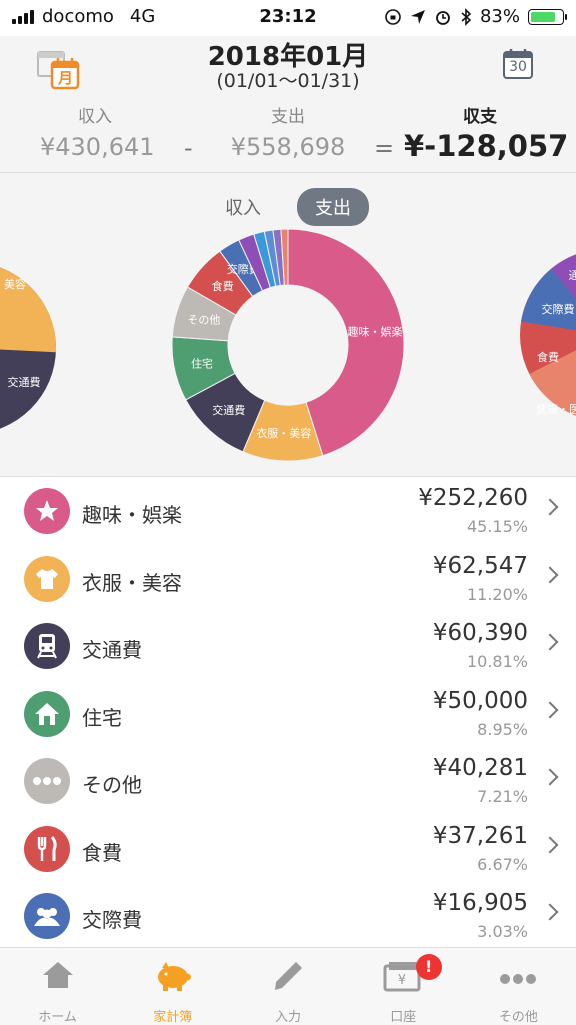  I want to click on category-percent: 3.03%, so click(502, 931).